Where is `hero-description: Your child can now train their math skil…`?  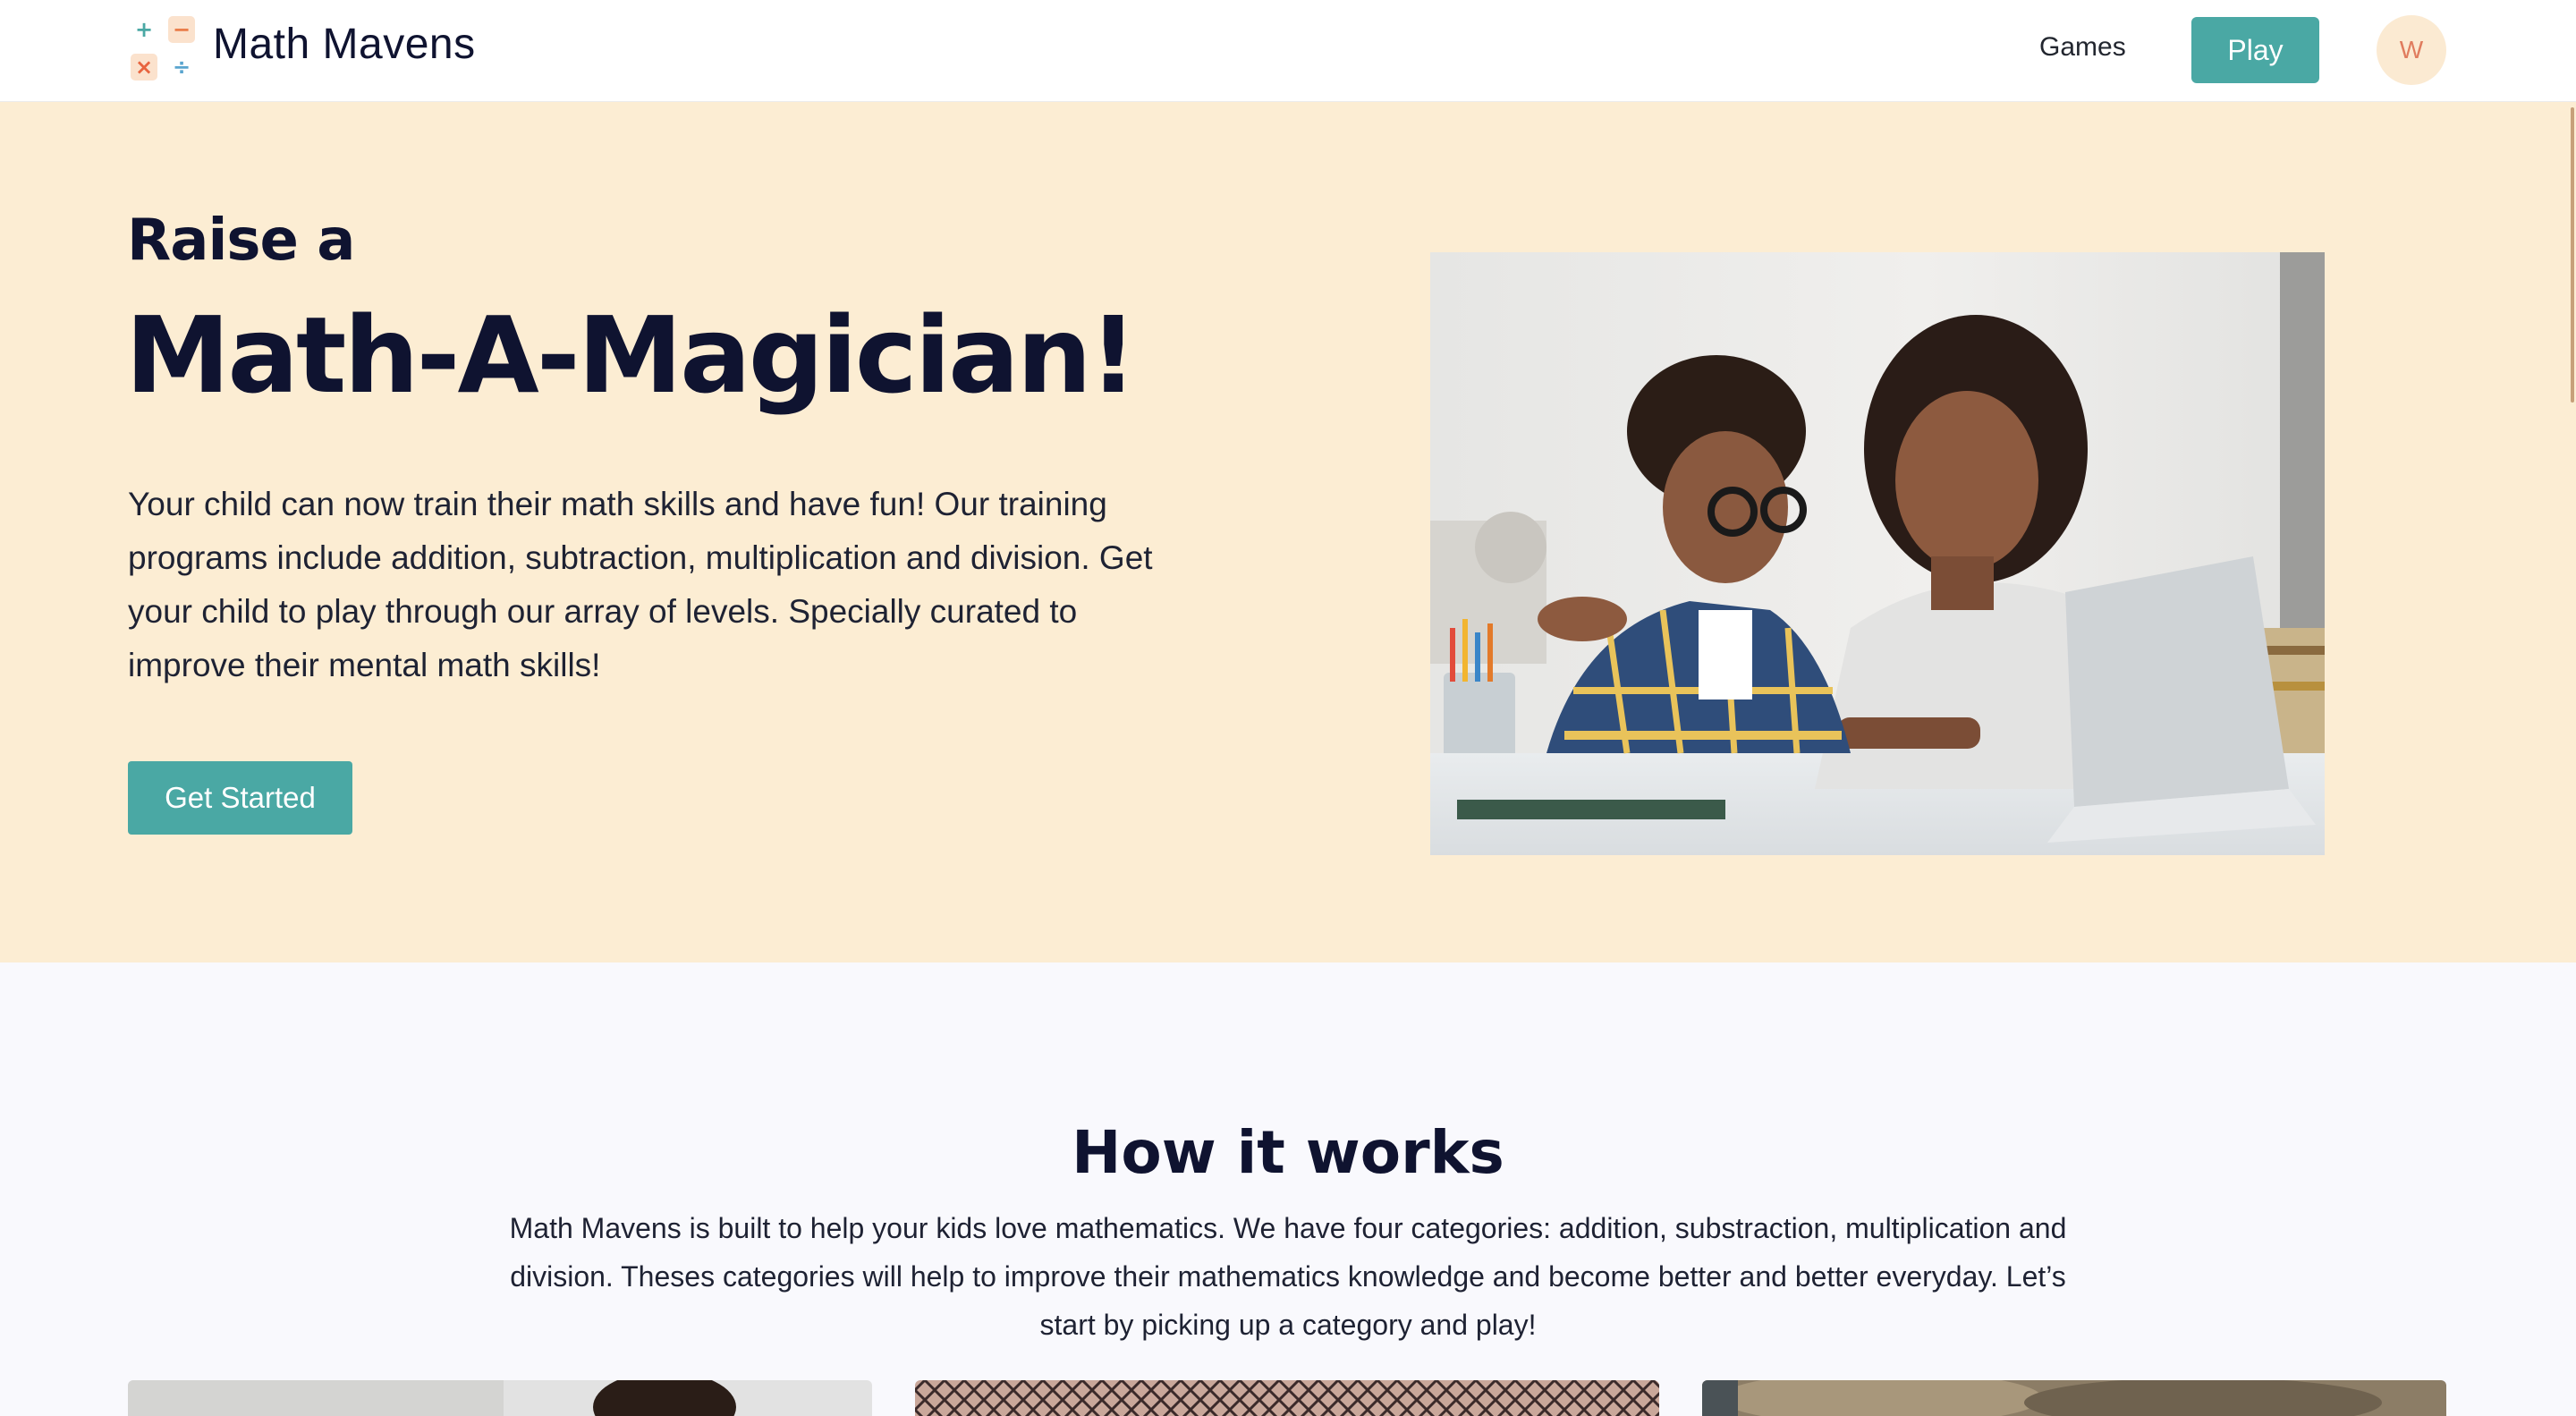
hero-description: Your child can now train their math skil… is located at coordinates (640, 584).